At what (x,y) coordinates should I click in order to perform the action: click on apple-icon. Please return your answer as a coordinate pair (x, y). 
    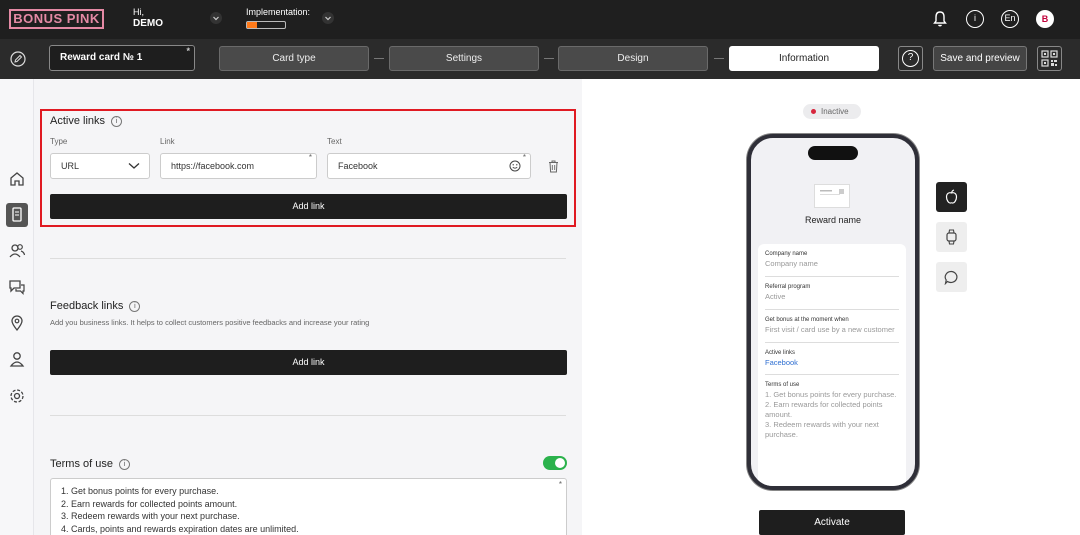
    Looking at the image, I should click on (951, 196).